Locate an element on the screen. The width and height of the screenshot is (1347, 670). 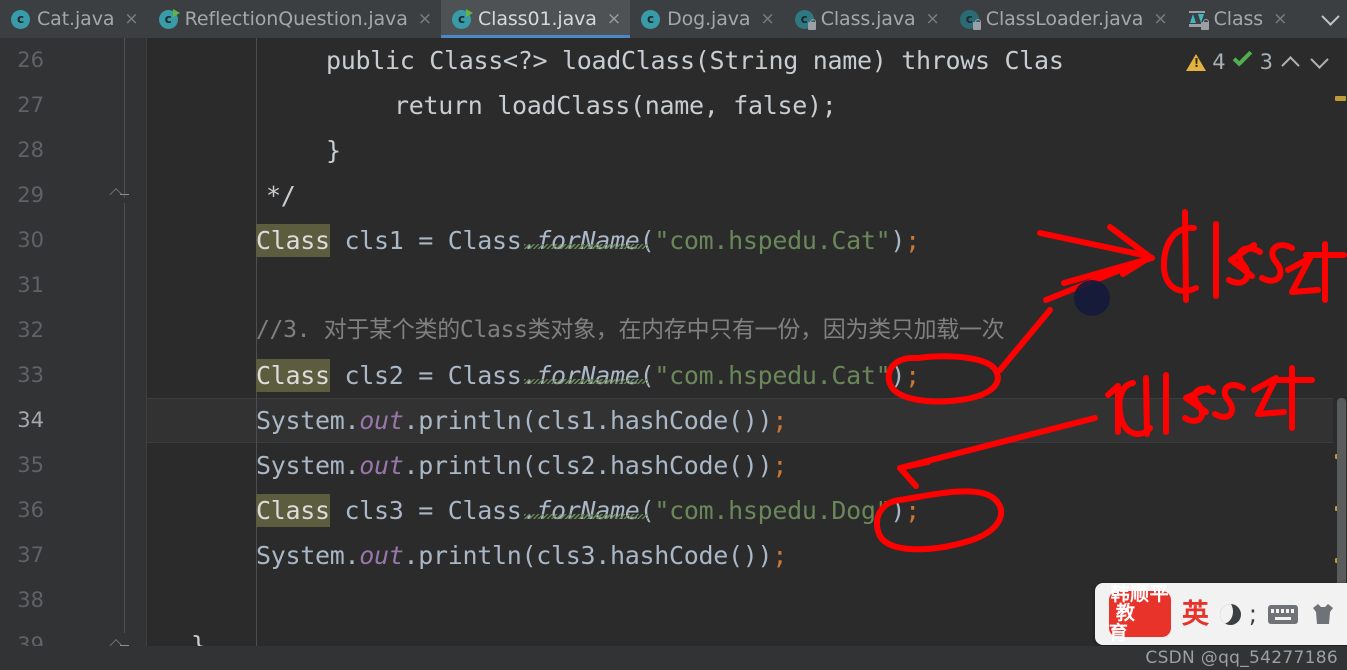
warning-count: 4 is located at coordinates (1219, 62).